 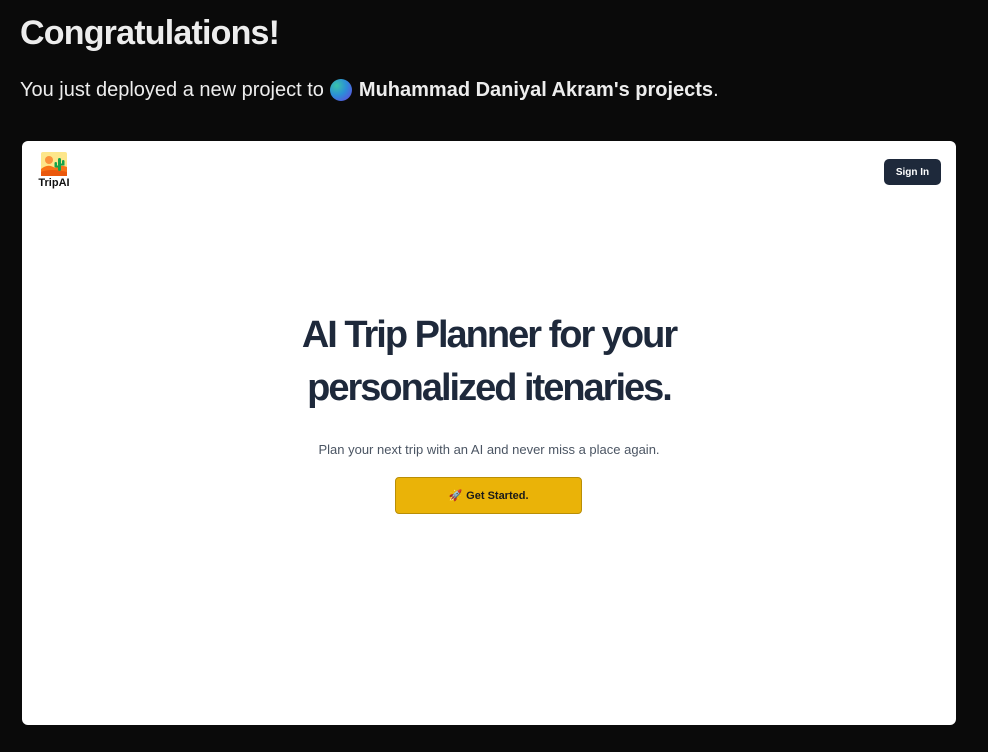 What do you see at coordinates (489, 335) in the screenshot?
I see `hero-title-line-1: AI Trip Planner for your` at bounding box center [489, 335].